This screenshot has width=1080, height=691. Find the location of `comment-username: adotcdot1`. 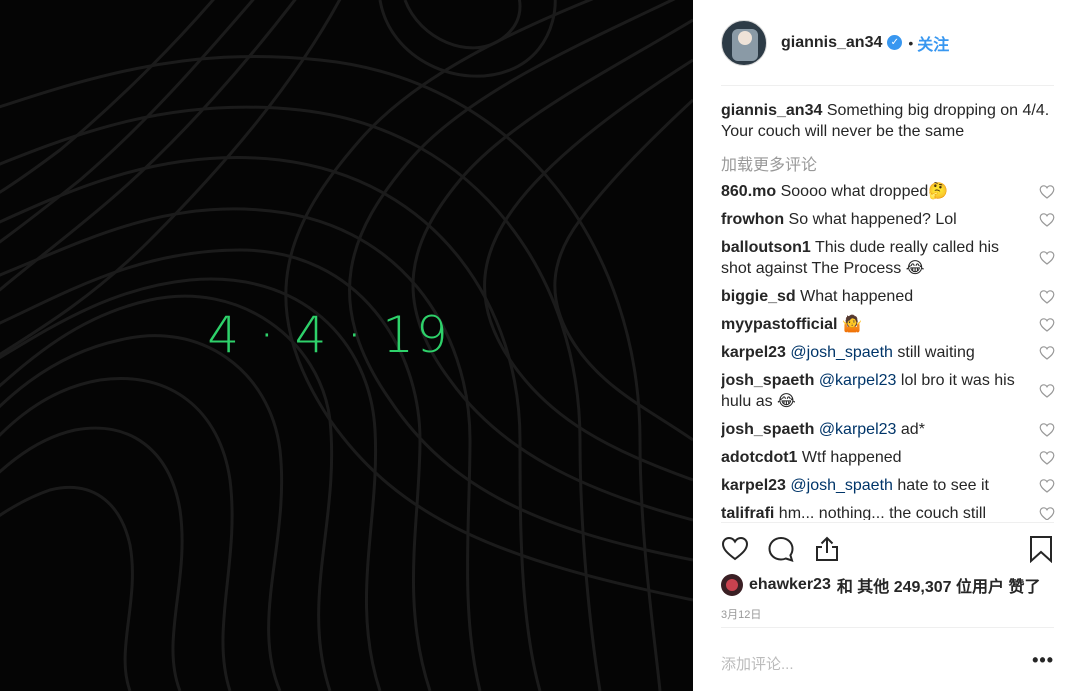

comment-username: adotcdot1 is located at coordinates (759, 457).